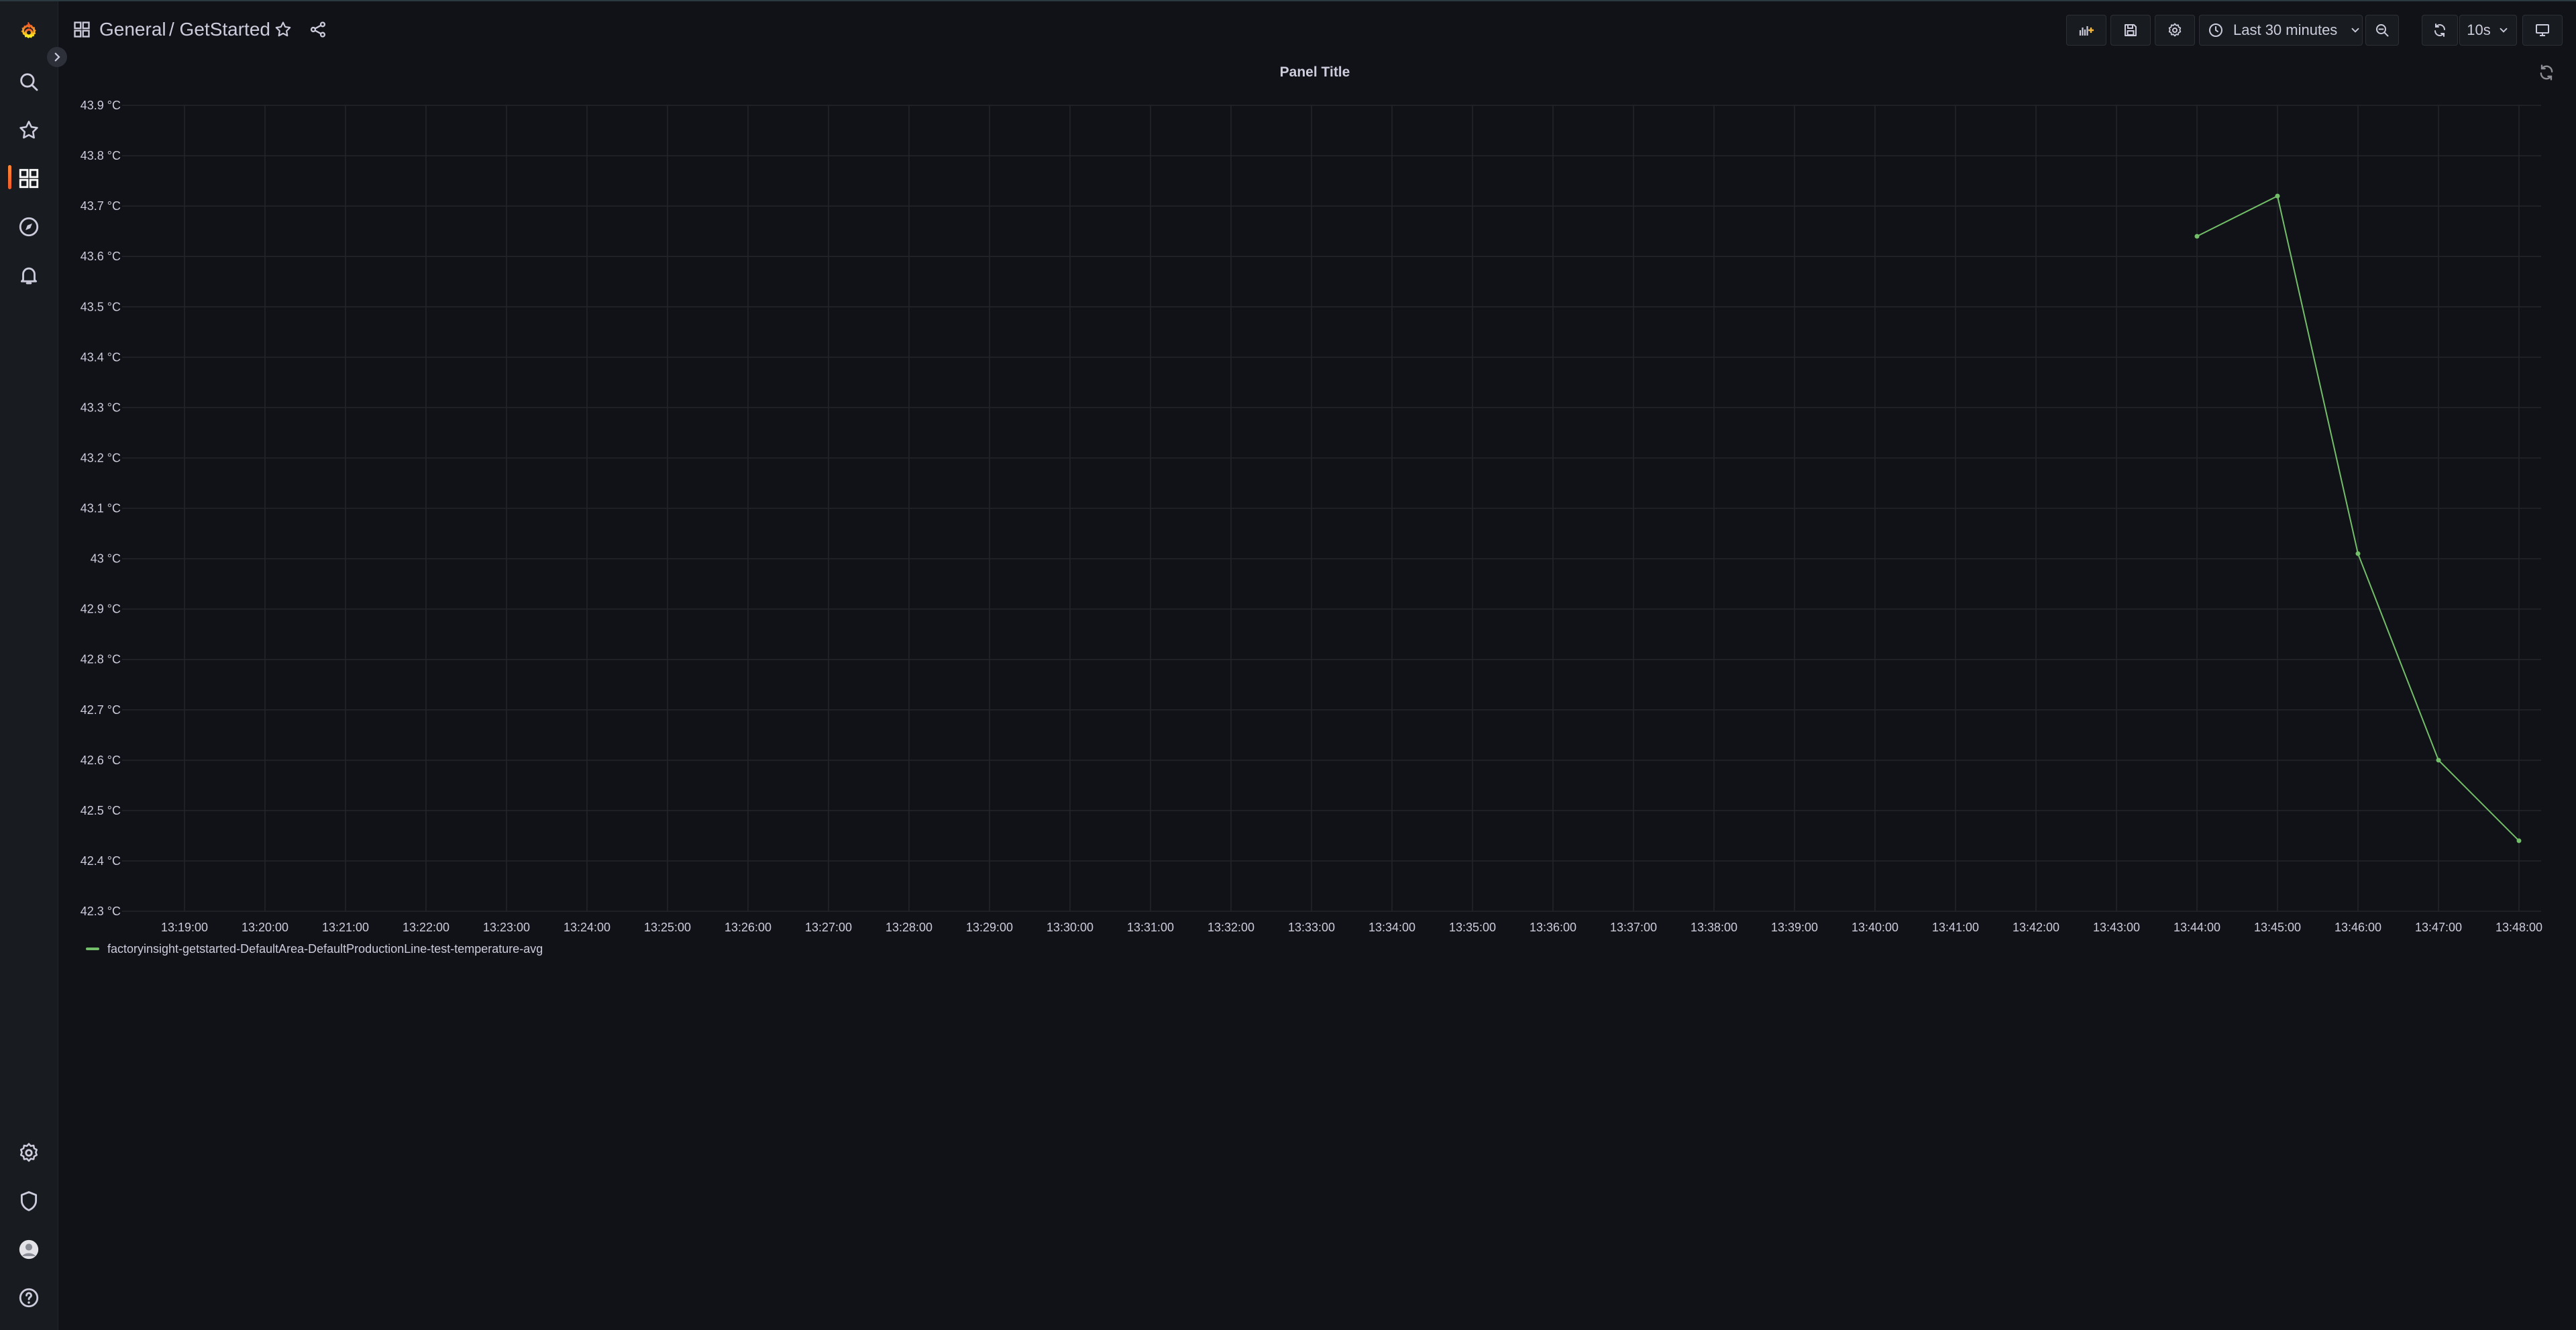 The width and height of the screenshot is (2576, 1330). I want to click on y-tick-label: 42.4 °C, so click(100, 861).